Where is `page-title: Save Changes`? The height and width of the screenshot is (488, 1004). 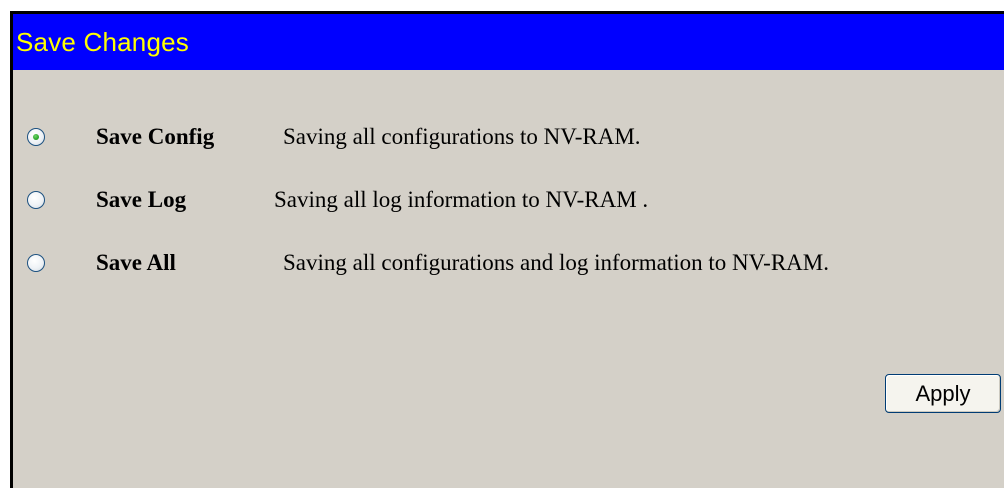
page-title: Save Changes is located at coordinates (102, 41).